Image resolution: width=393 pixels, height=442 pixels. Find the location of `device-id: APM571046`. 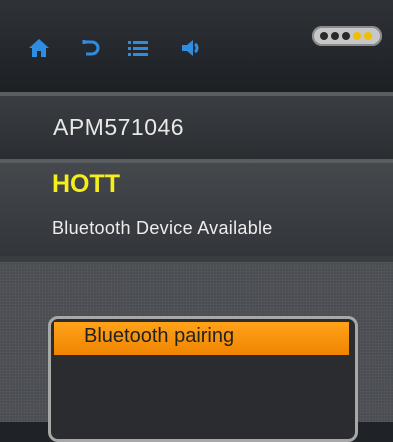

device-id: APM571046 is located at coordinates (119, 127).